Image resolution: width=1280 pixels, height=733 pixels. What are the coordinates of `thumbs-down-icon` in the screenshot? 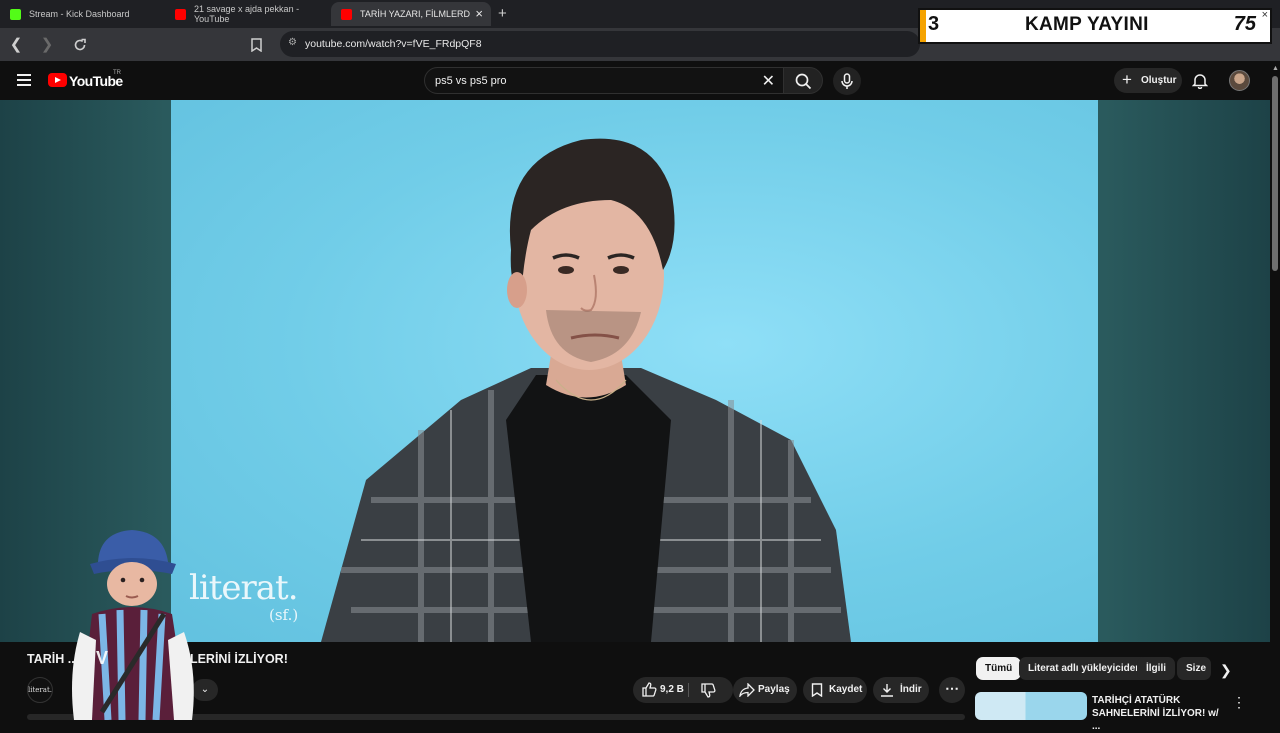 It's located at (708, 692).